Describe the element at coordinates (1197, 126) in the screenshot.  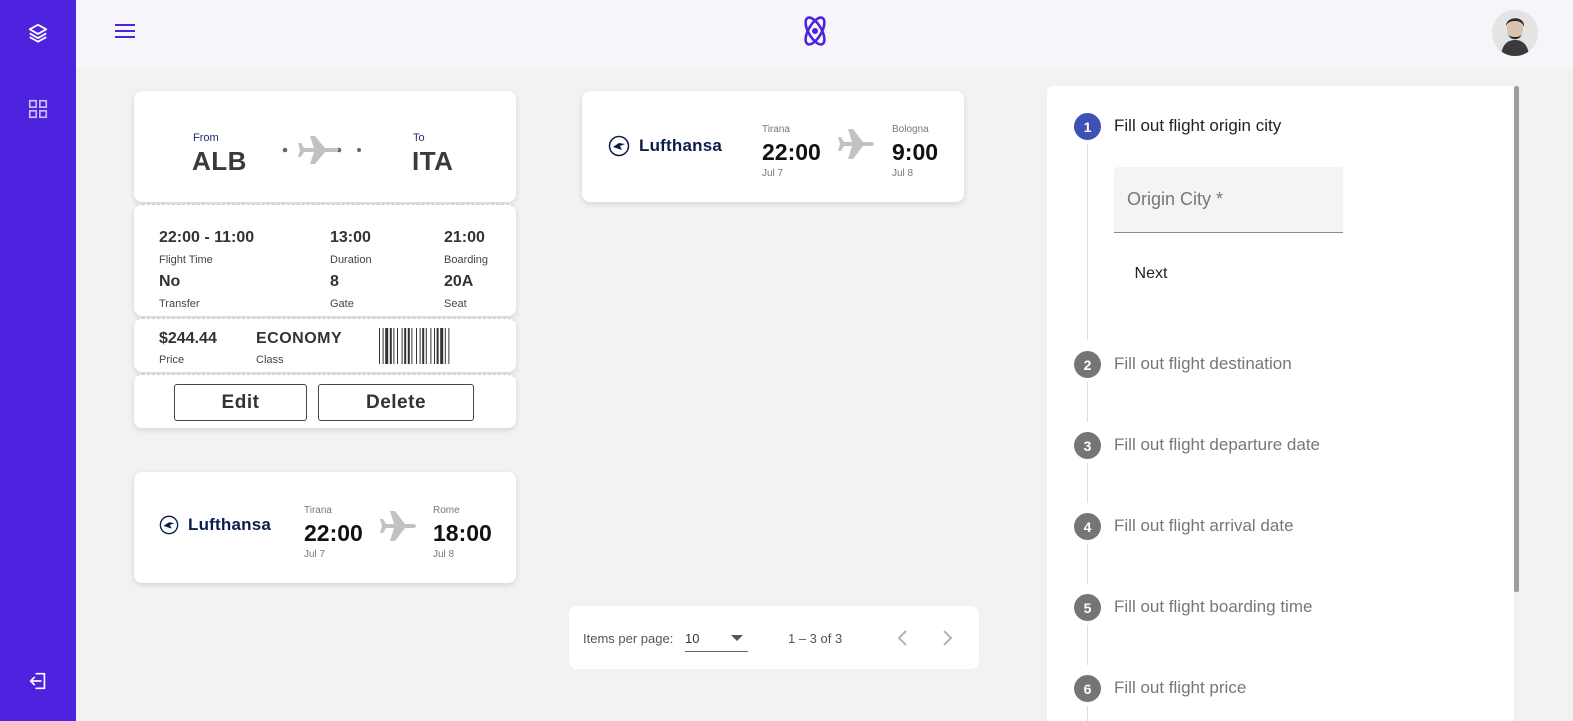
I see `step-1-title: Fill out flight origin city` at that location.